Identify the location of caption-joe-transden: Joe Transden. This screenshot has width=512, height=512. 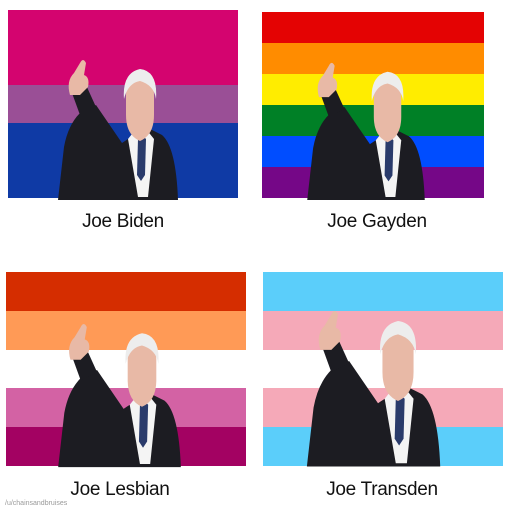
(382, 489).